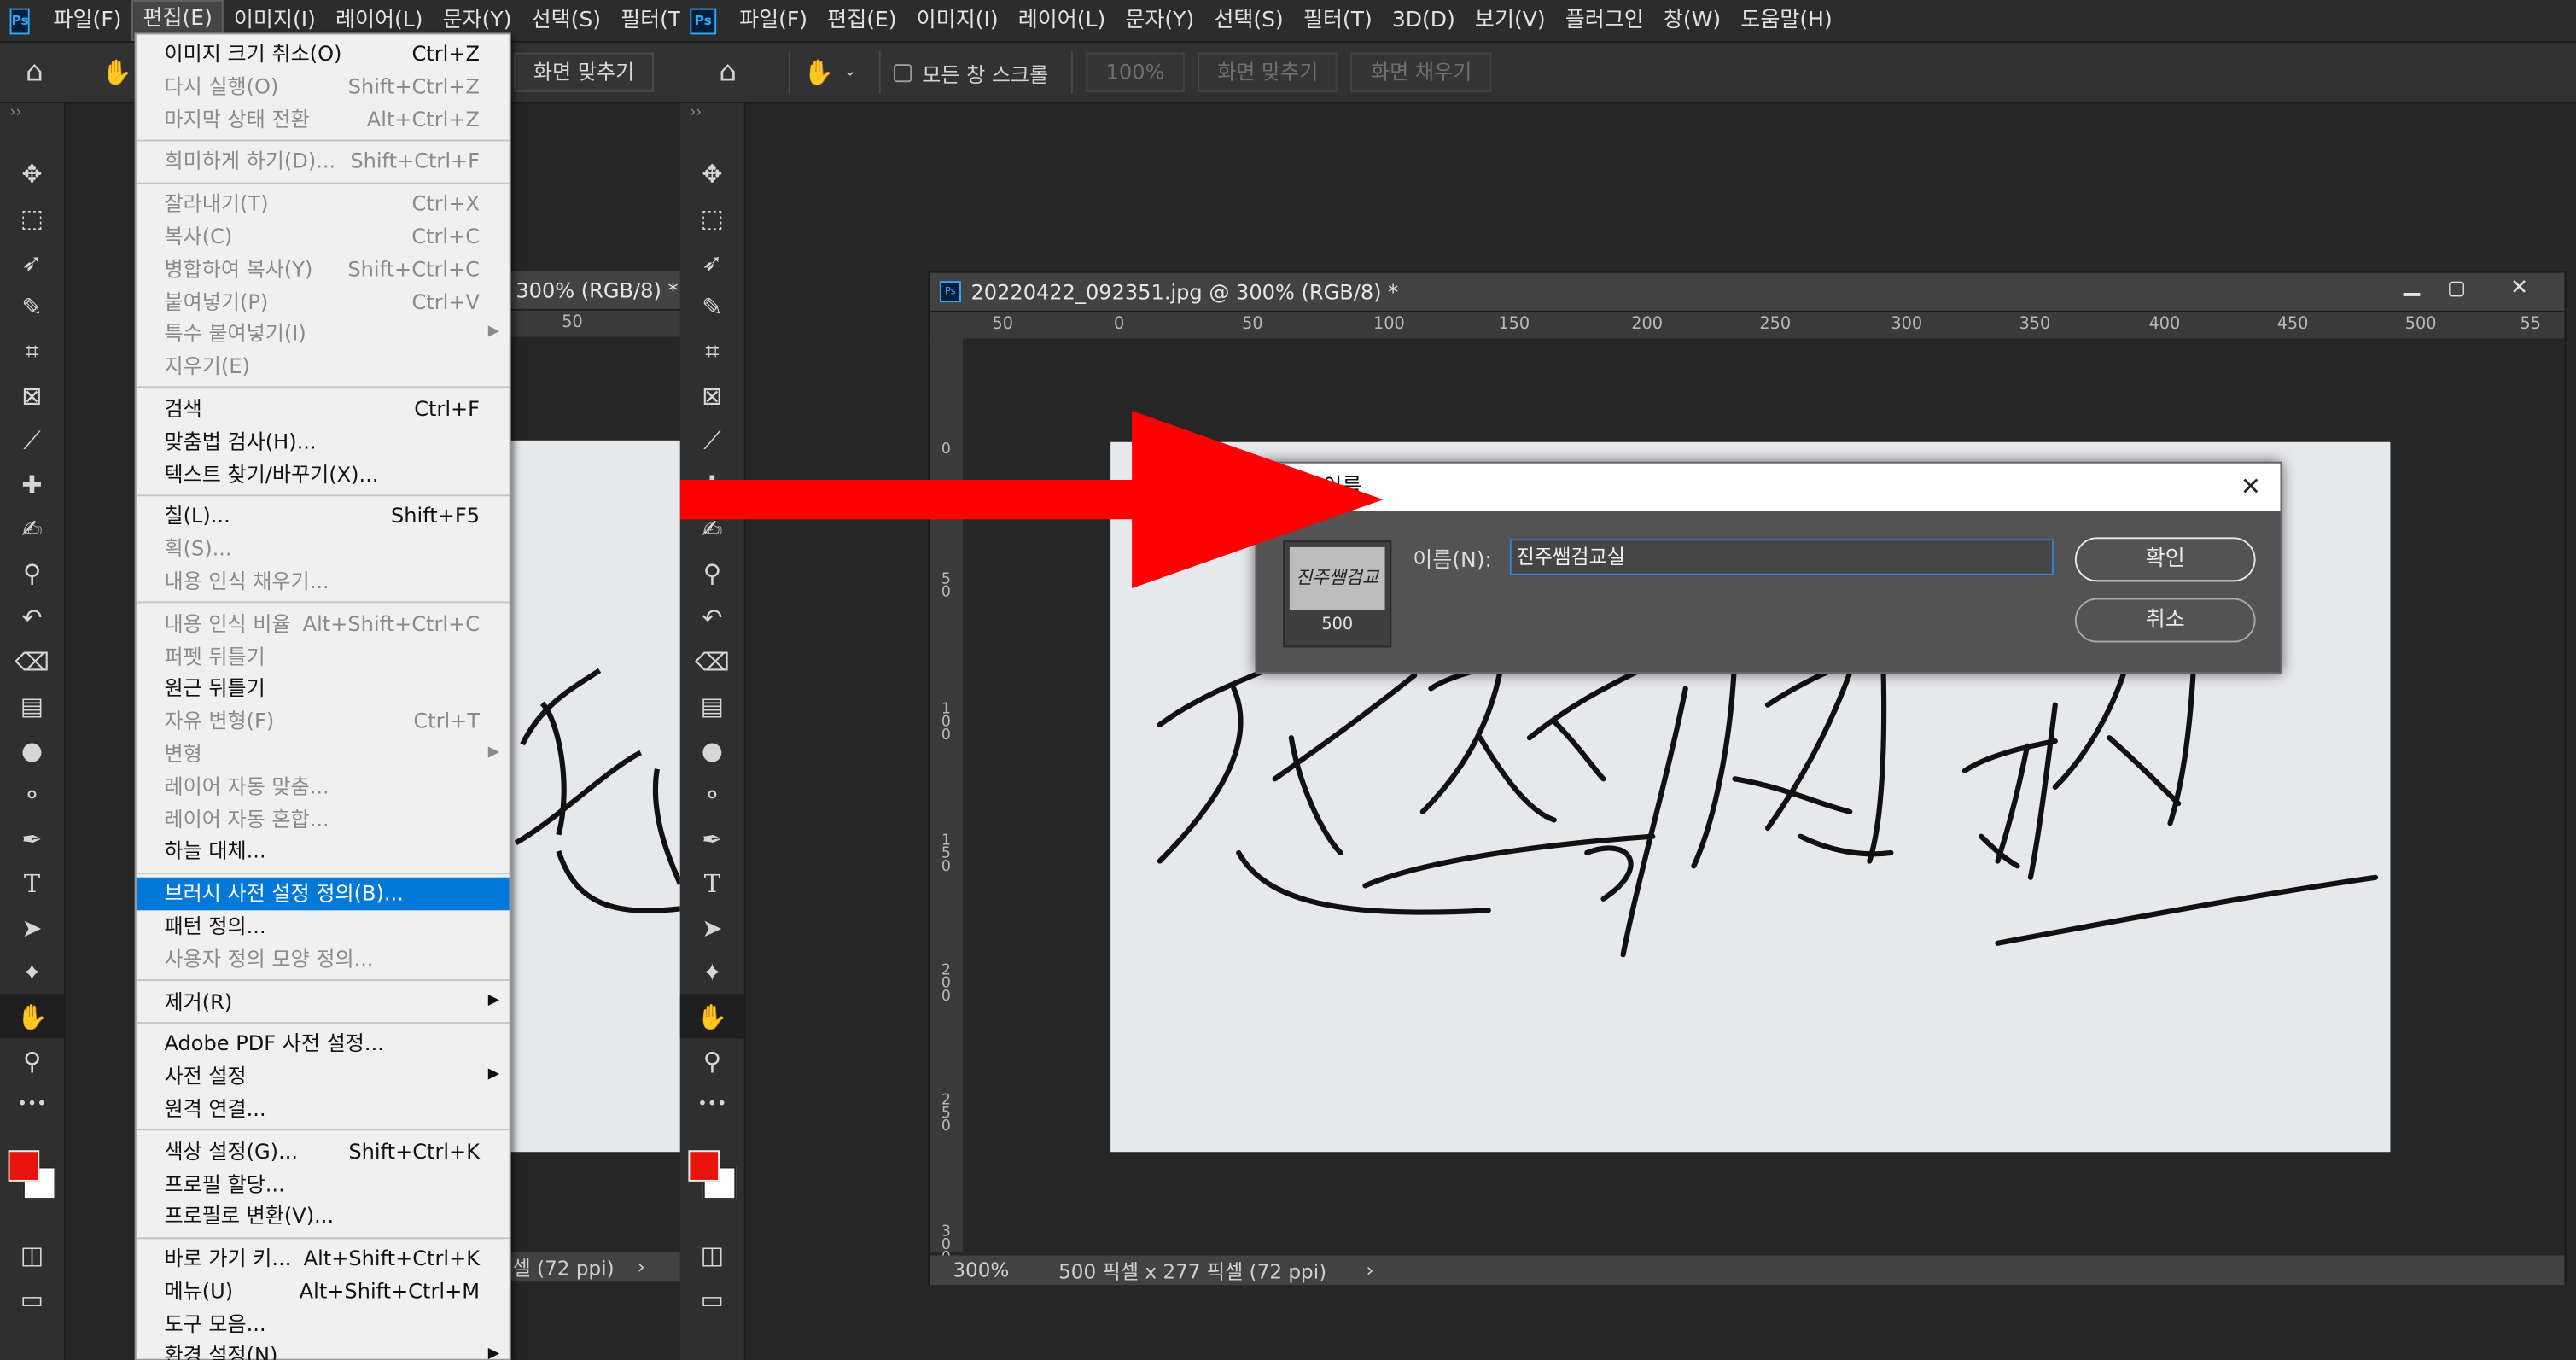 Image resolution: width=2576 pixels, height=1360 pixels. I want to click on maximize-icon: ▢, so click(2456, 288).